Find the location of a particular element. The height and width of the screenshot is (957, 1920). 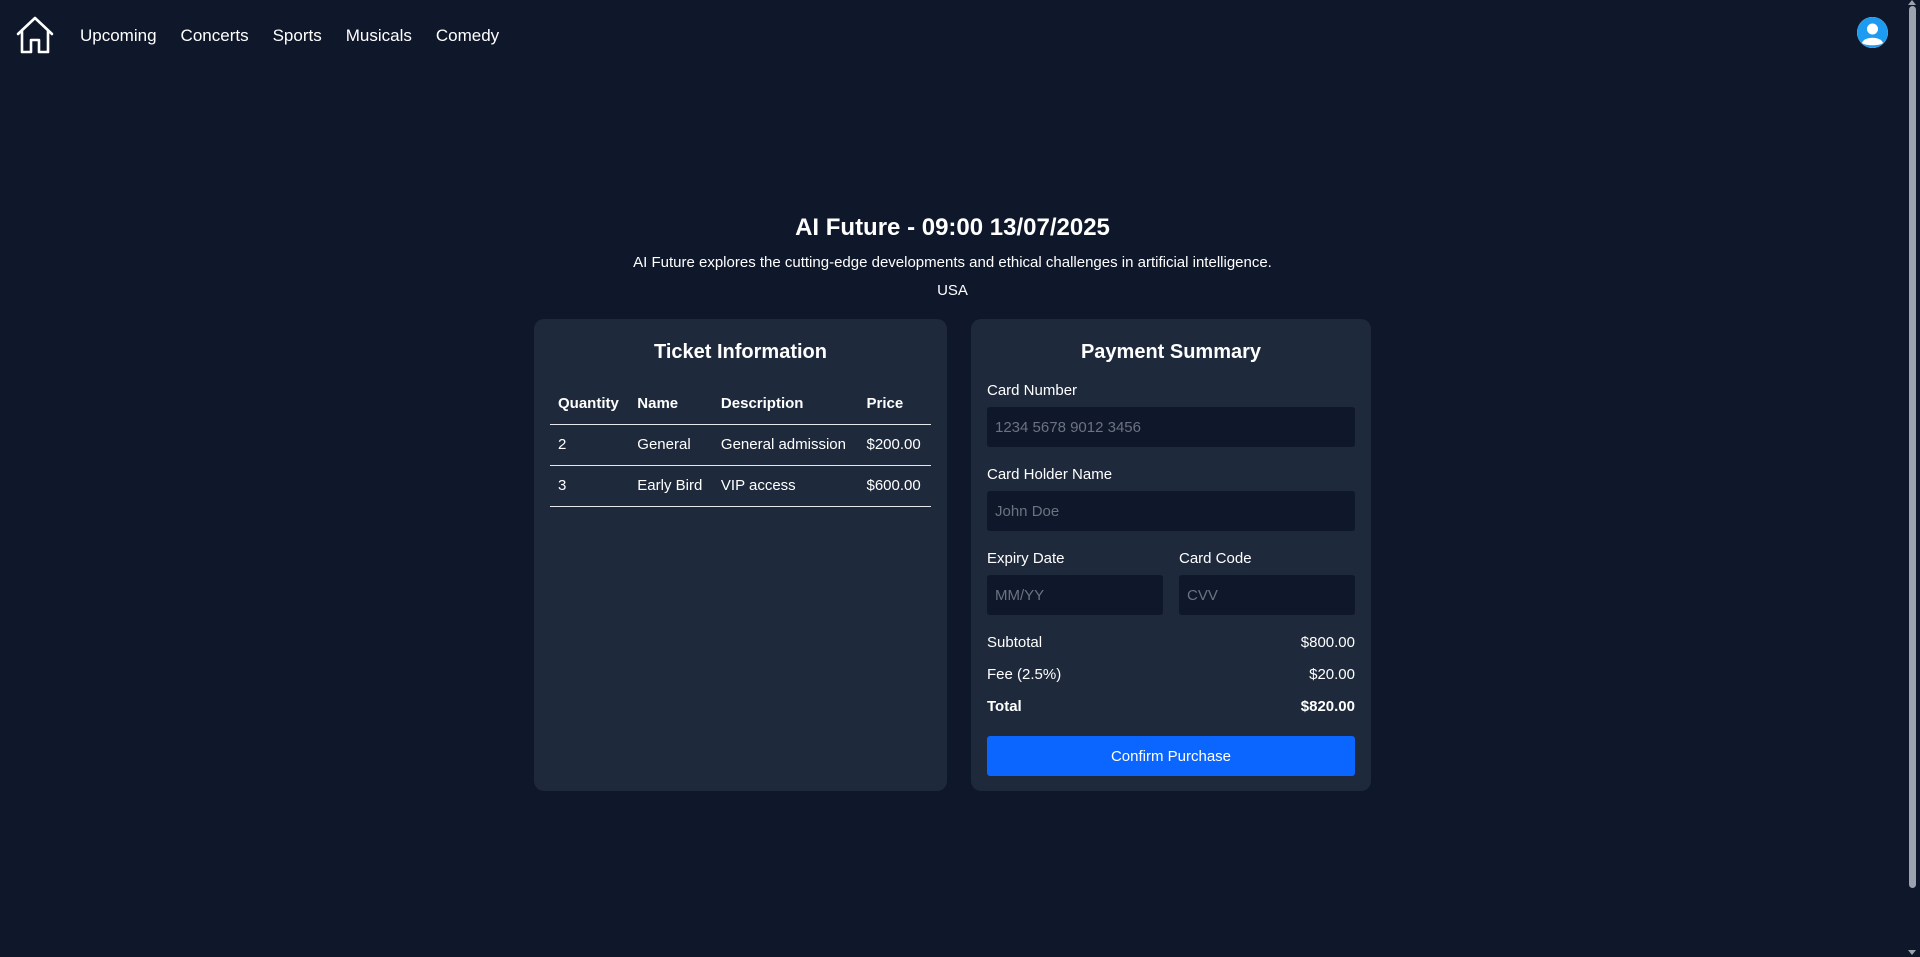

payment-card-title: Payment Summary is located at coordinates (1171, 352).